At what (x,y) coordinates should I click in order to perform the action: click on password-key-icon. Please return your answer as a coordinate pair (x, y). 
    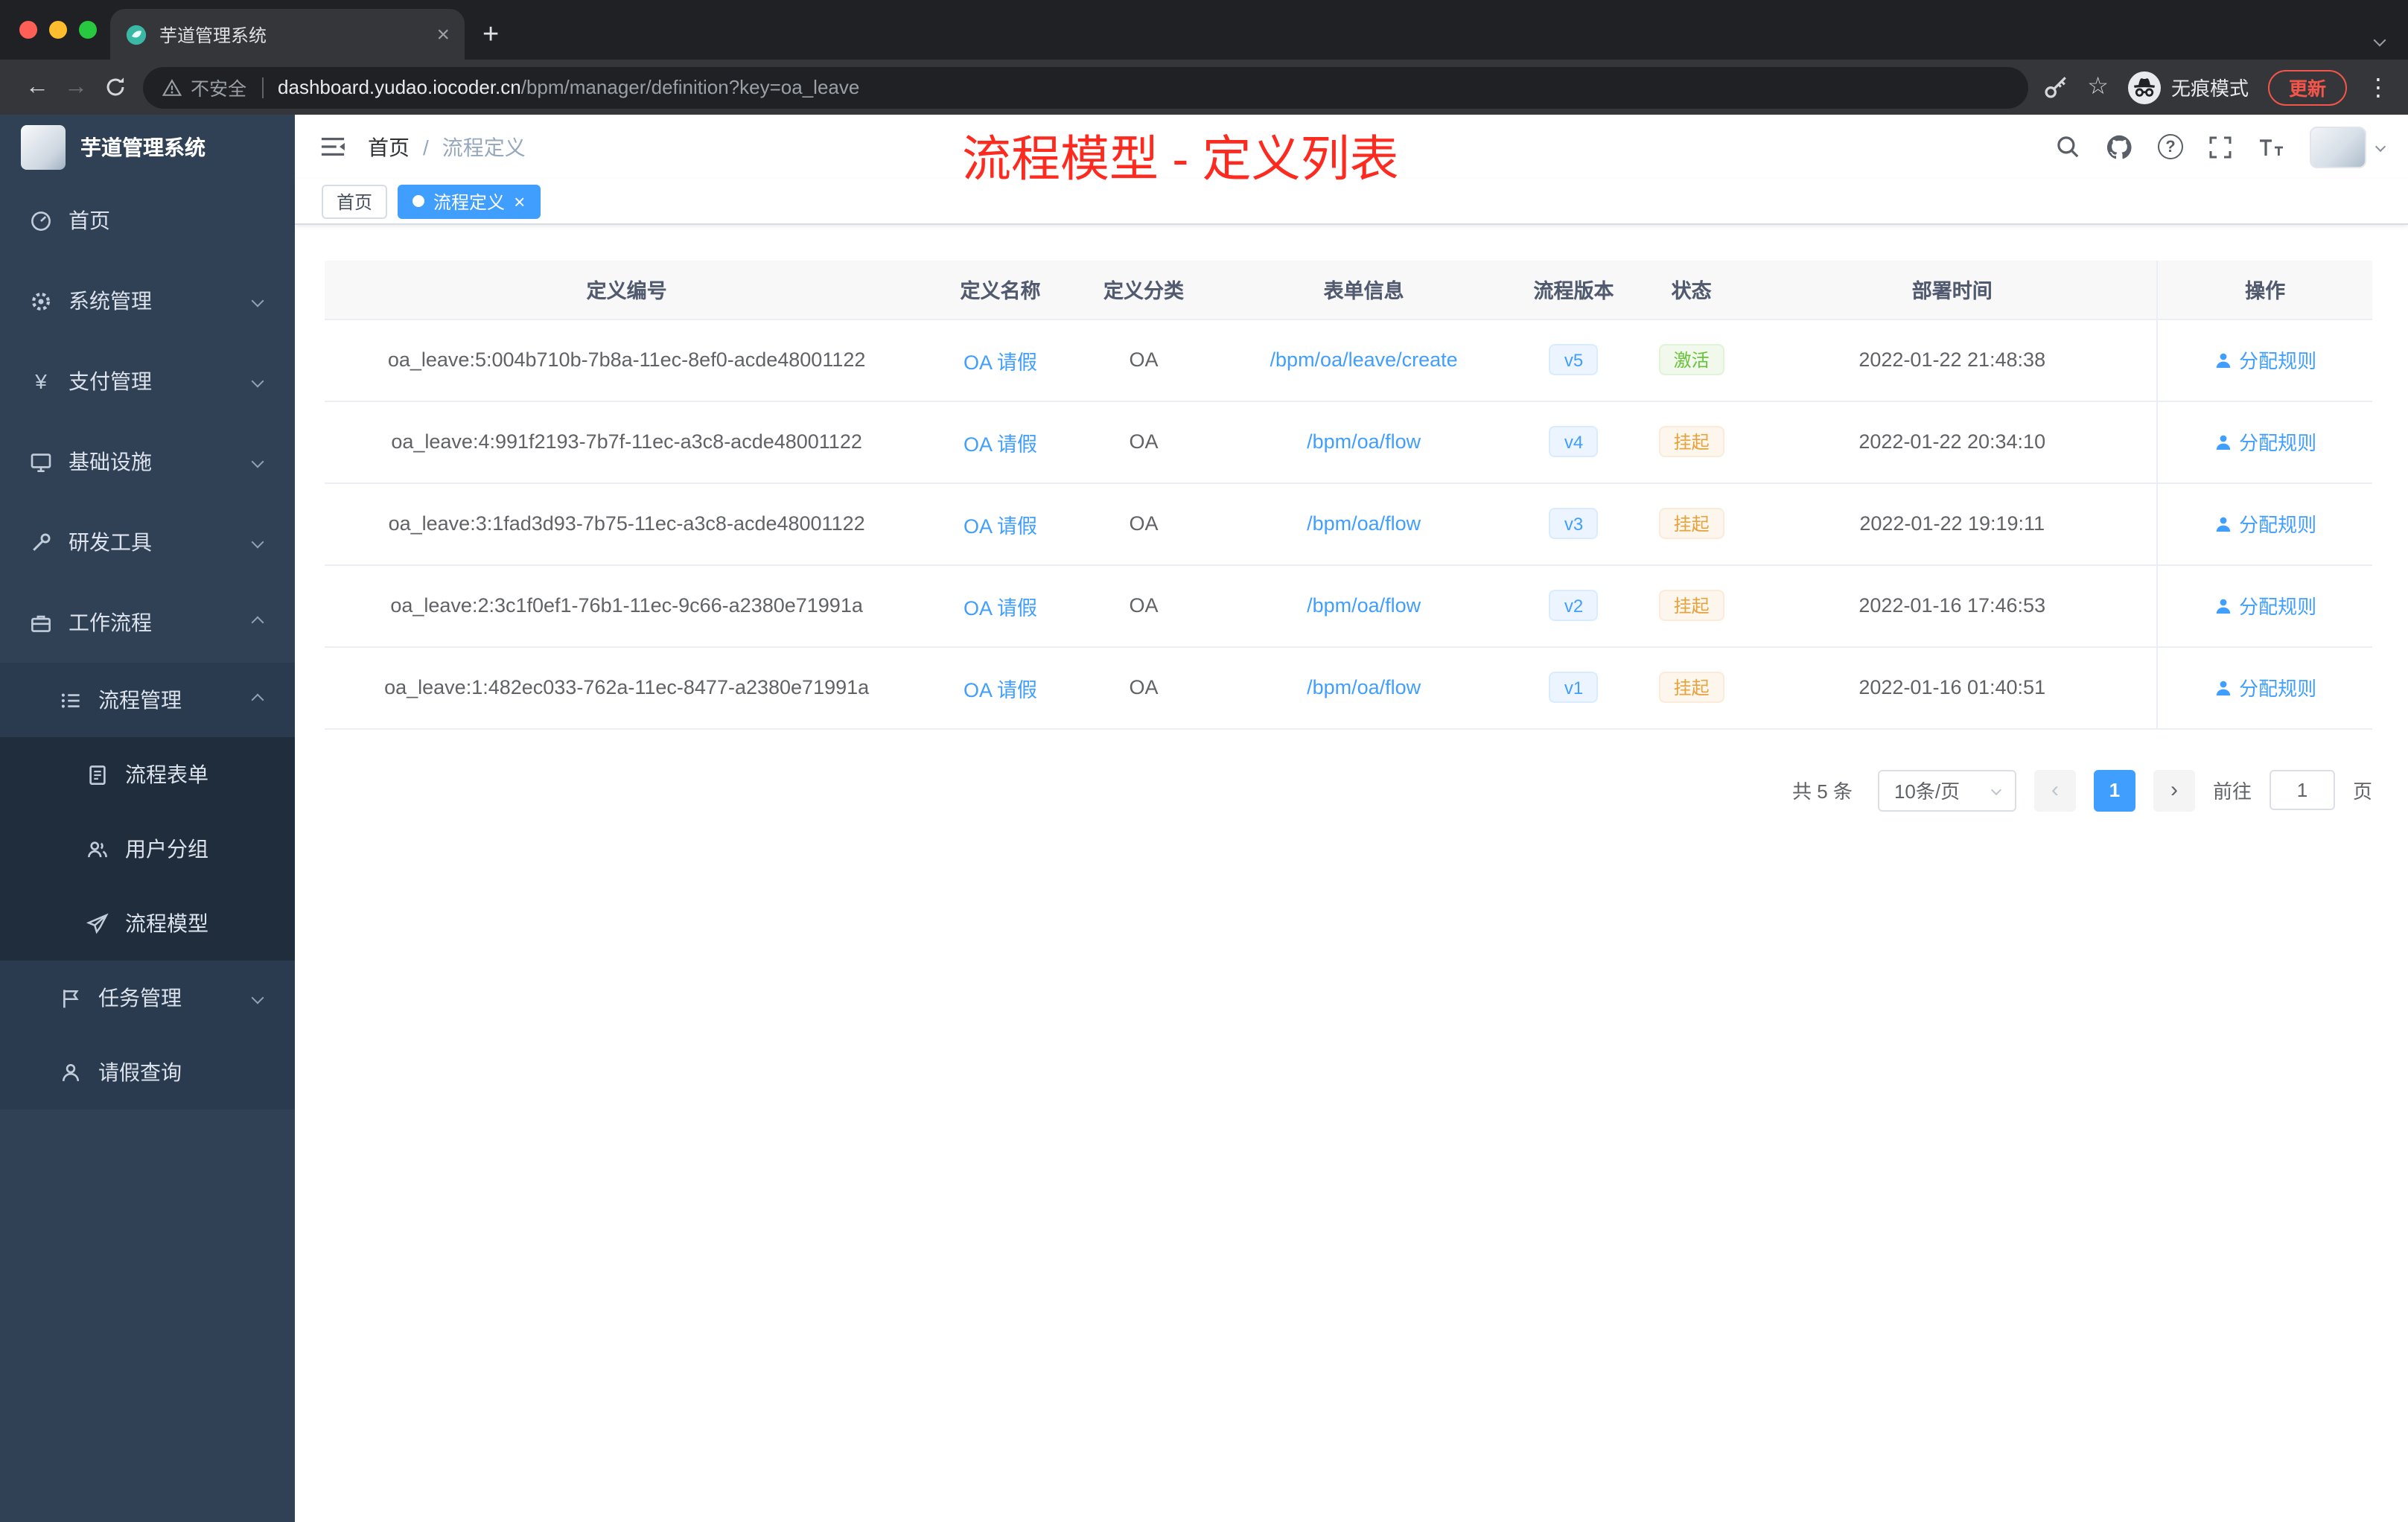
    Looking at the image, I should click on (2055, 87).